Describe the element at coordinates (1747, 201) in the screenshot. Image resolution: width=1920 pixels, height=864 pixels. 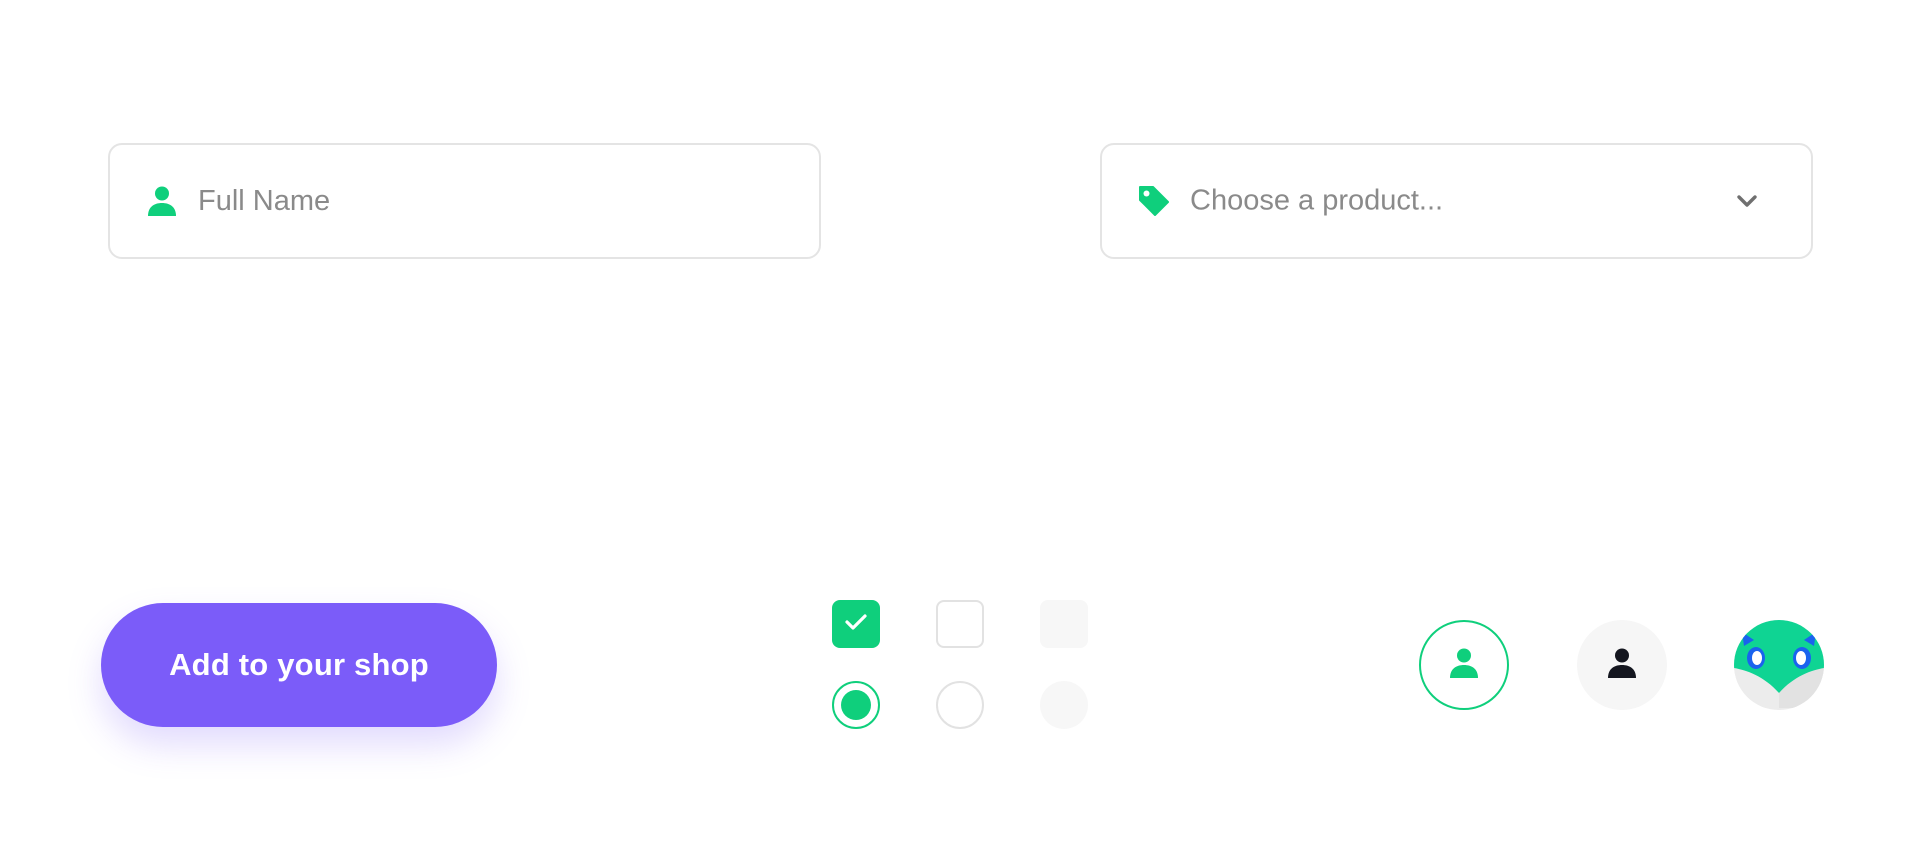
I see `chevron-down-icon` at that location.